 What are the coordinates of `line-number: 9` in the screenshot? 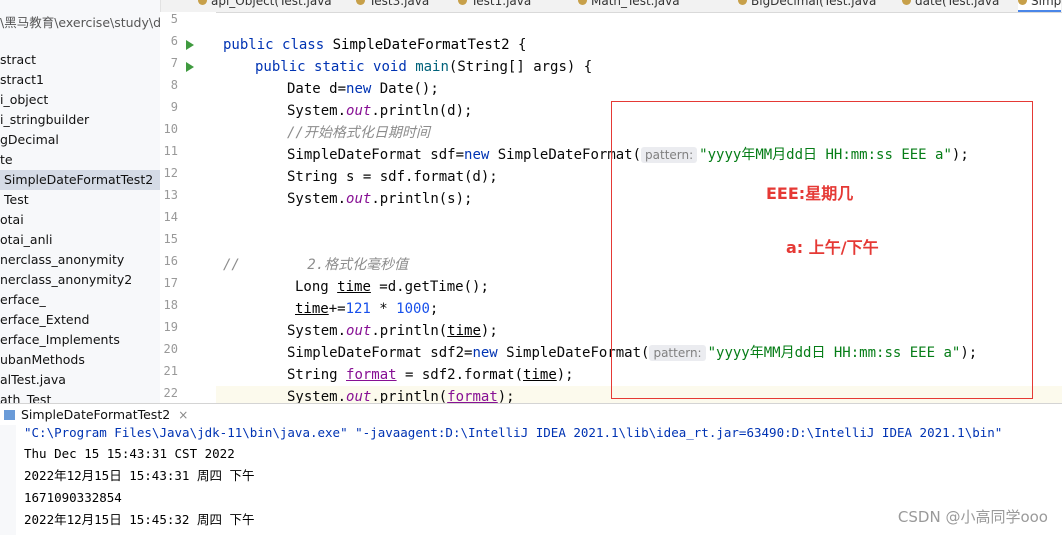 It's located at (174, 107).